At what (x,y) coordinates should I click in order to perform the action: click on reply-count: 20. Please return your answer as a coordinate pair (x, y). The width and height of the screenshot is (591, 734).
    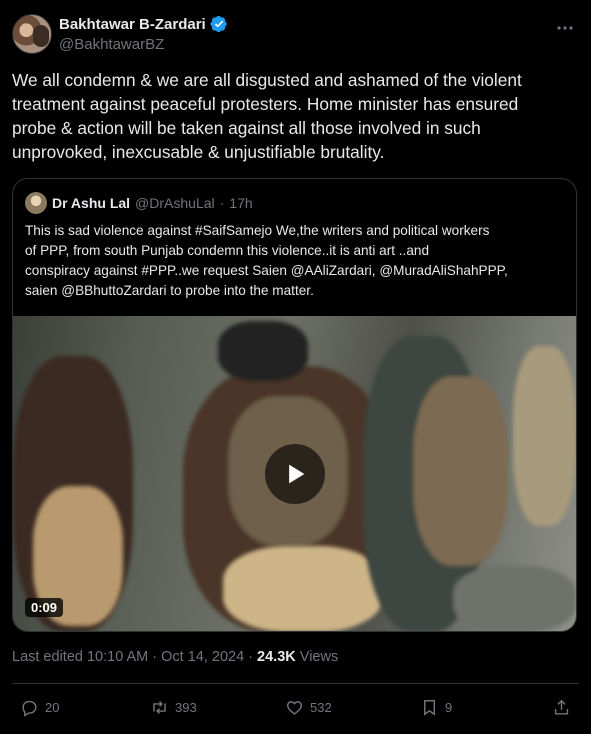
    Looking at the image, I should click on (52, 707).